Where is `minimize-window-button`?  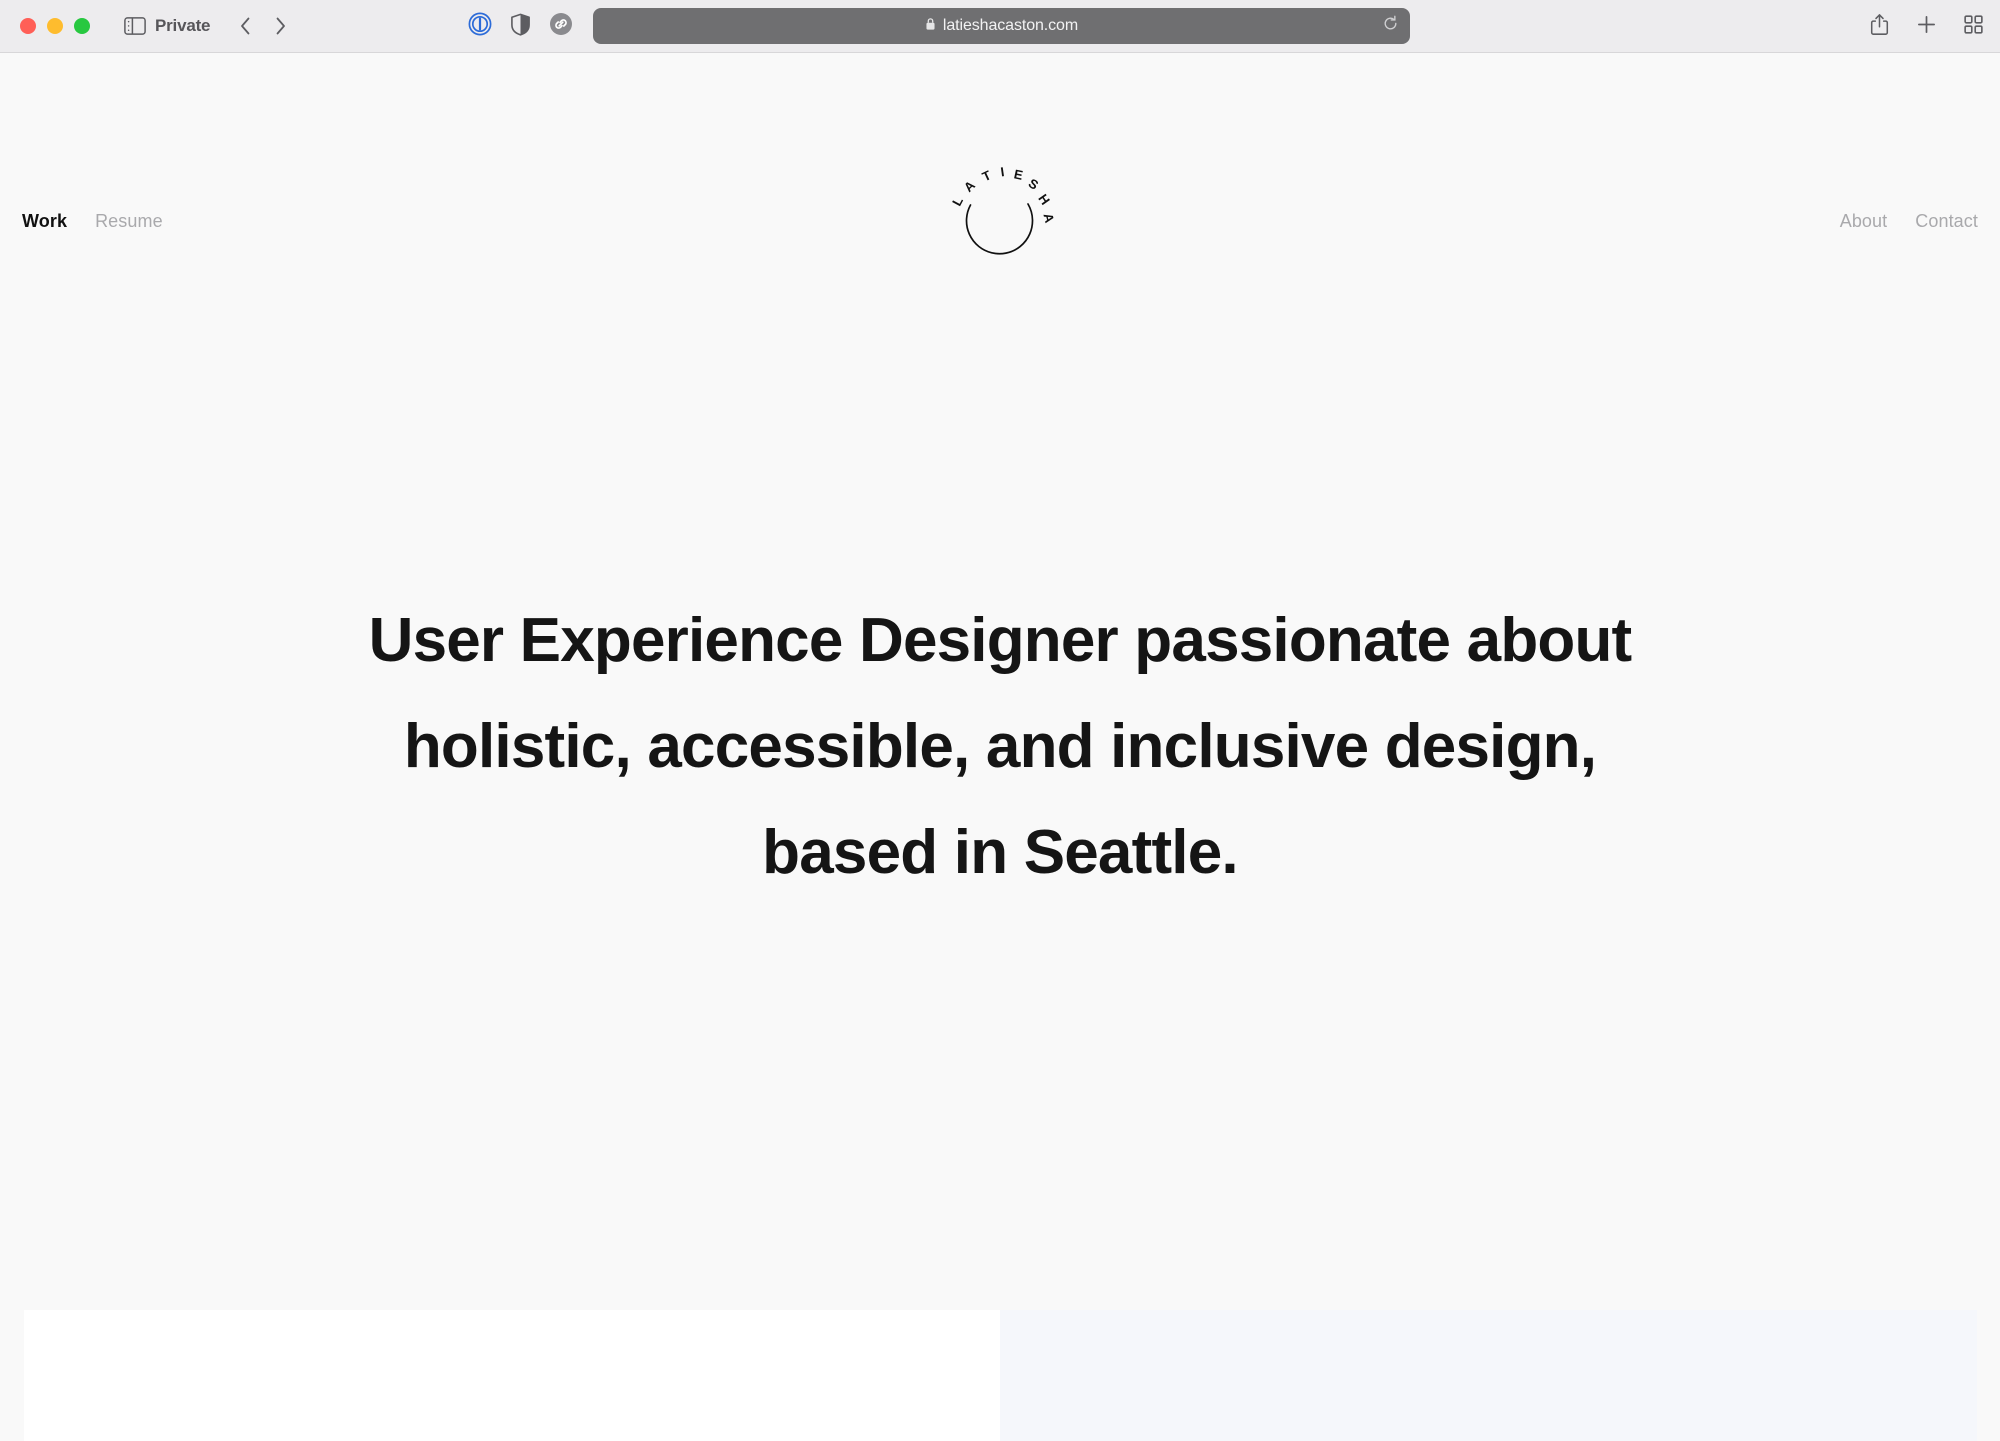
minimize-window-button is located at coordinates (55, 26).